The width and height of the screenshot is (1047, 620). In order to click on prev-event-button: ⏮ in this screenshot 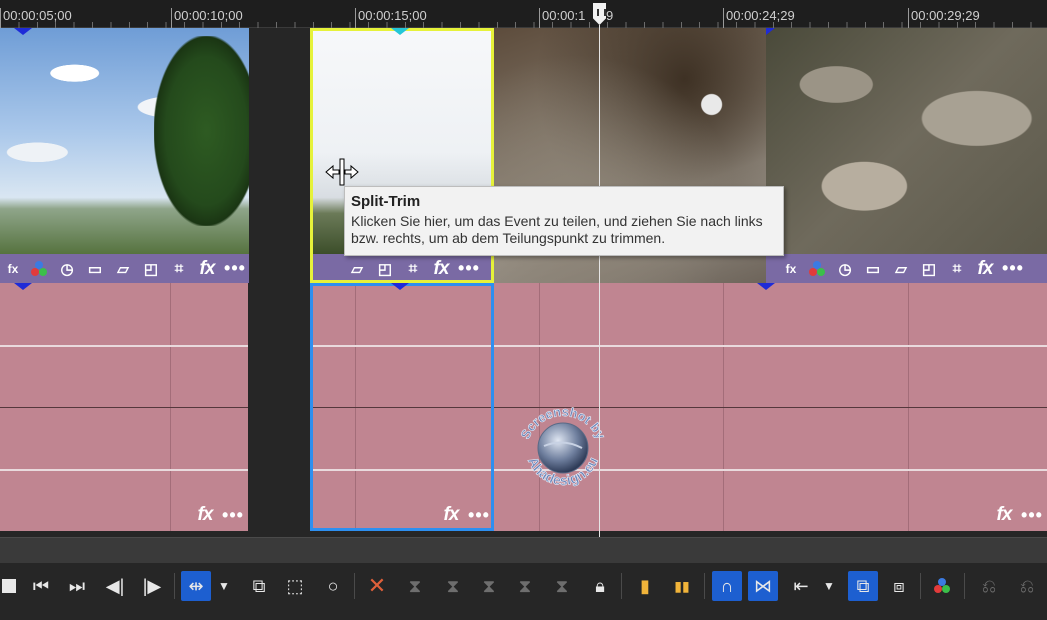, I will do `click(41, 586)`.